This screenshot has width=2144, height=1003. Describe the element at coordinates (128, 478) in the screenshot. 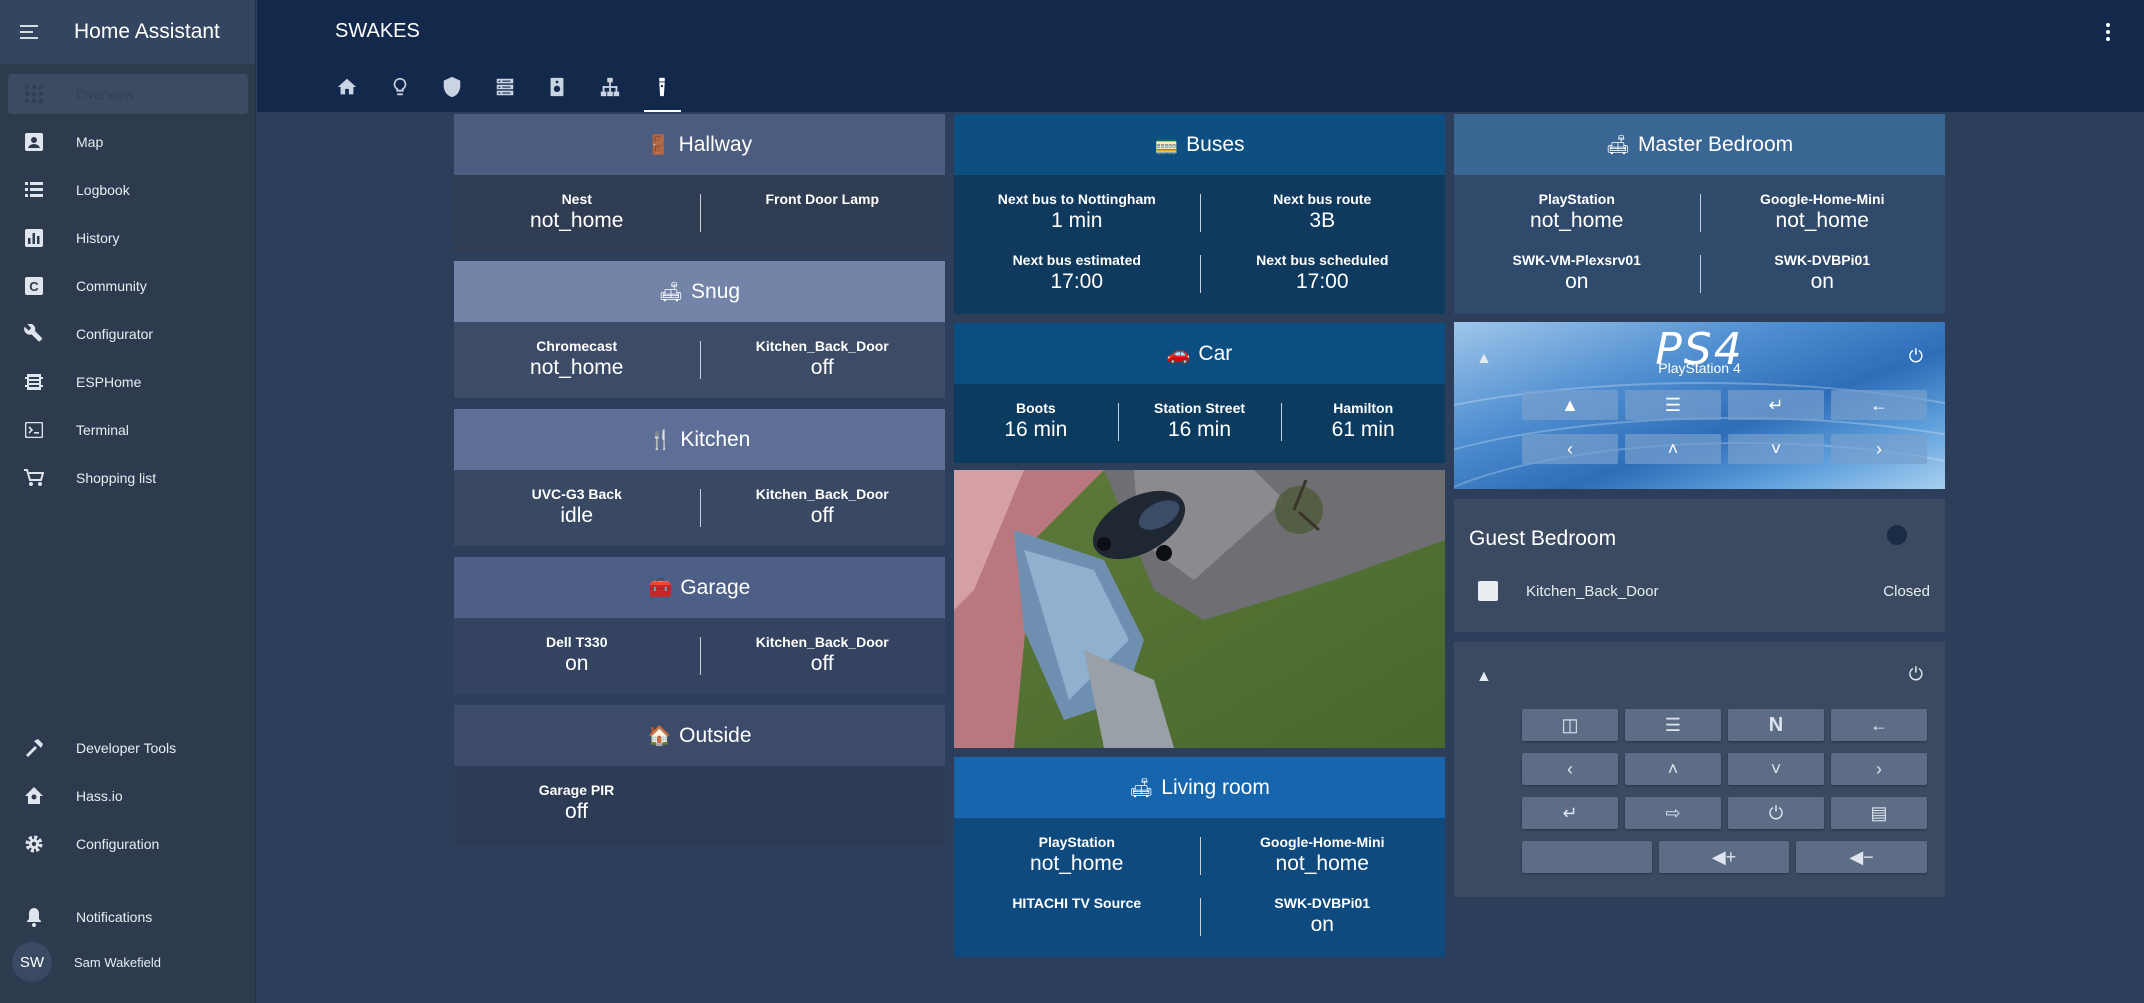

I see `sidebar-item-shopping-list: Shopping list` at that location.